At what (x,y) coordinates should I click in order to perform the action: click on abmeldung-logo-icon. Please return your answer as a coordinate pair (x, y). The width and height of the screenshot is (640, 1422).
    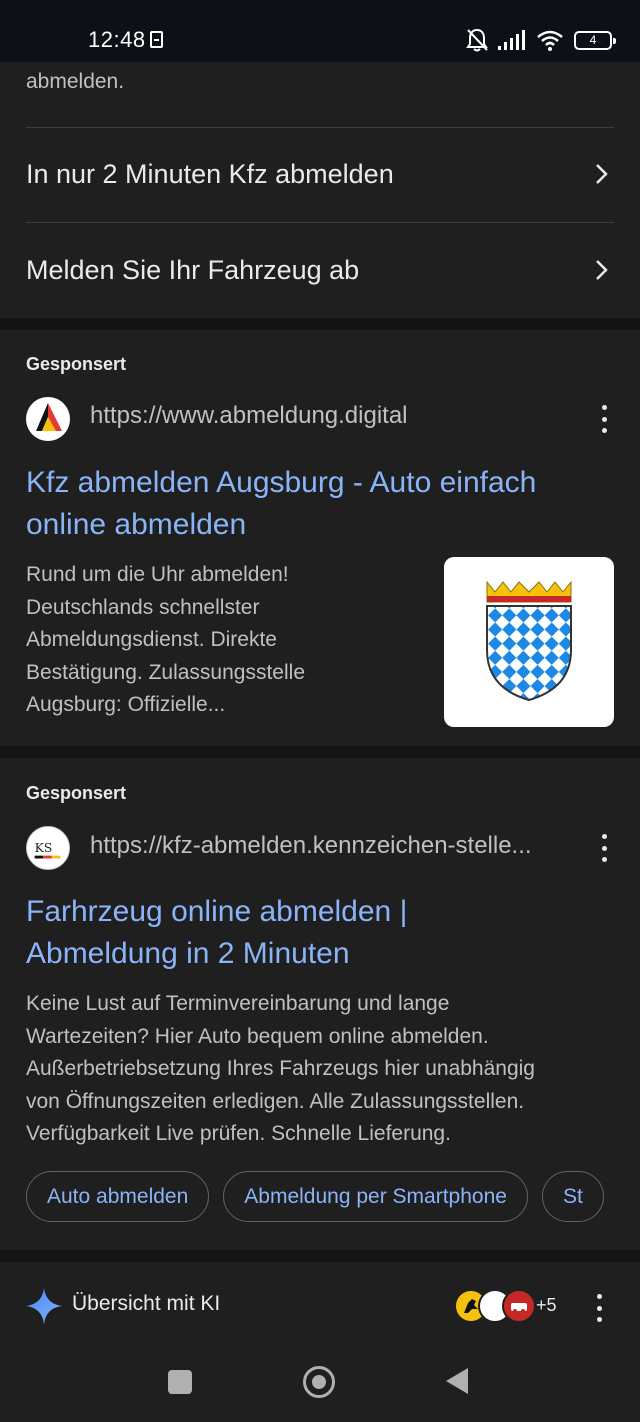
    Looking at the image, I should click on (48, 419).